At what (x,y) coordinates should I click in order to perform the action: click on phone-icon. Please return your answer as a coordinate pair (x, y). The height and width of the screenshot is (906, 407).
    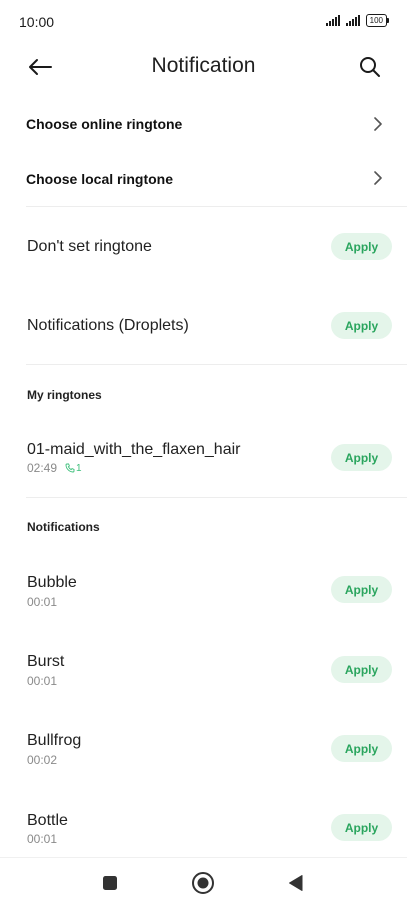
    Looking at the image, I should click on (70, 468).